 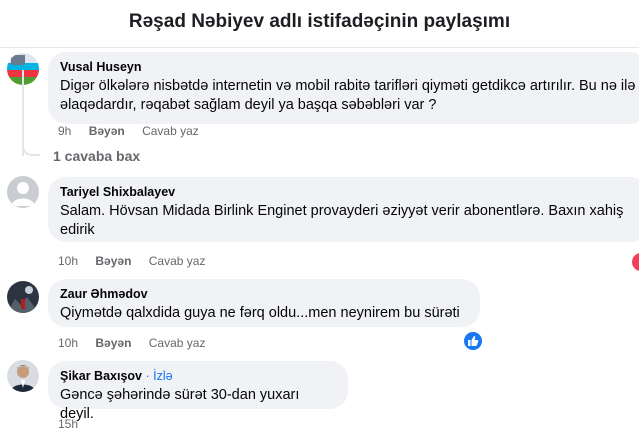 I want to click on comment-author: Zaur Əhmədov, so click(x=264, y=294).